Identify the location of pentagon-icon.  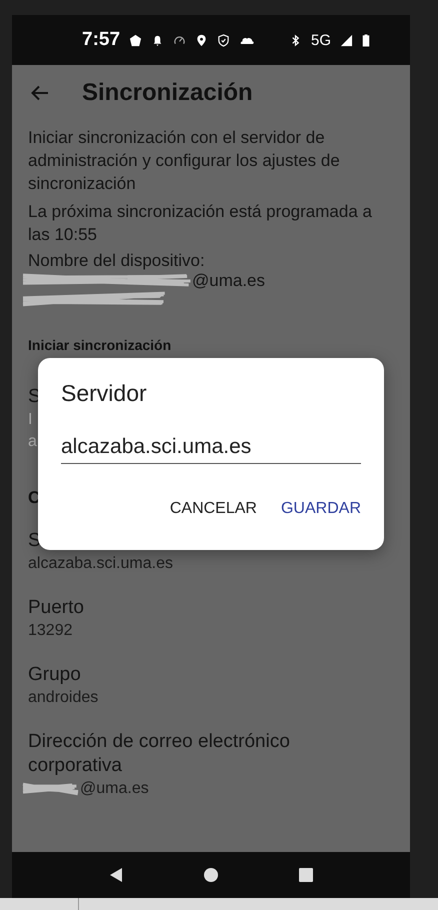
(135, 40).